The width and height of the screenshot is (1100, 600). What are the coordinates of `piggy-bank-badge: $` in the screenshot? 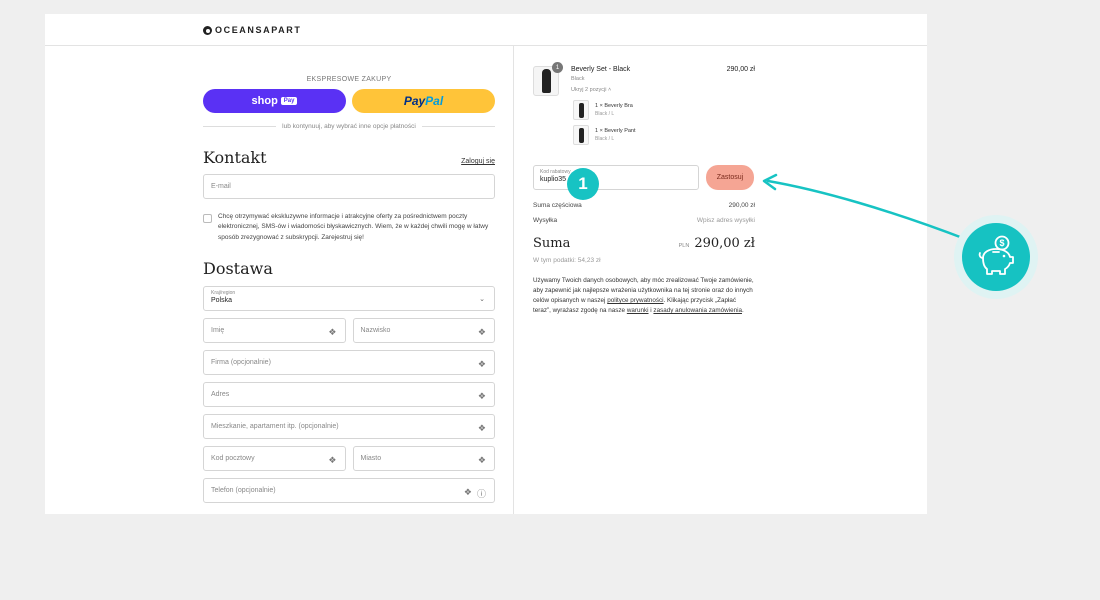 It's located at (996, 257).